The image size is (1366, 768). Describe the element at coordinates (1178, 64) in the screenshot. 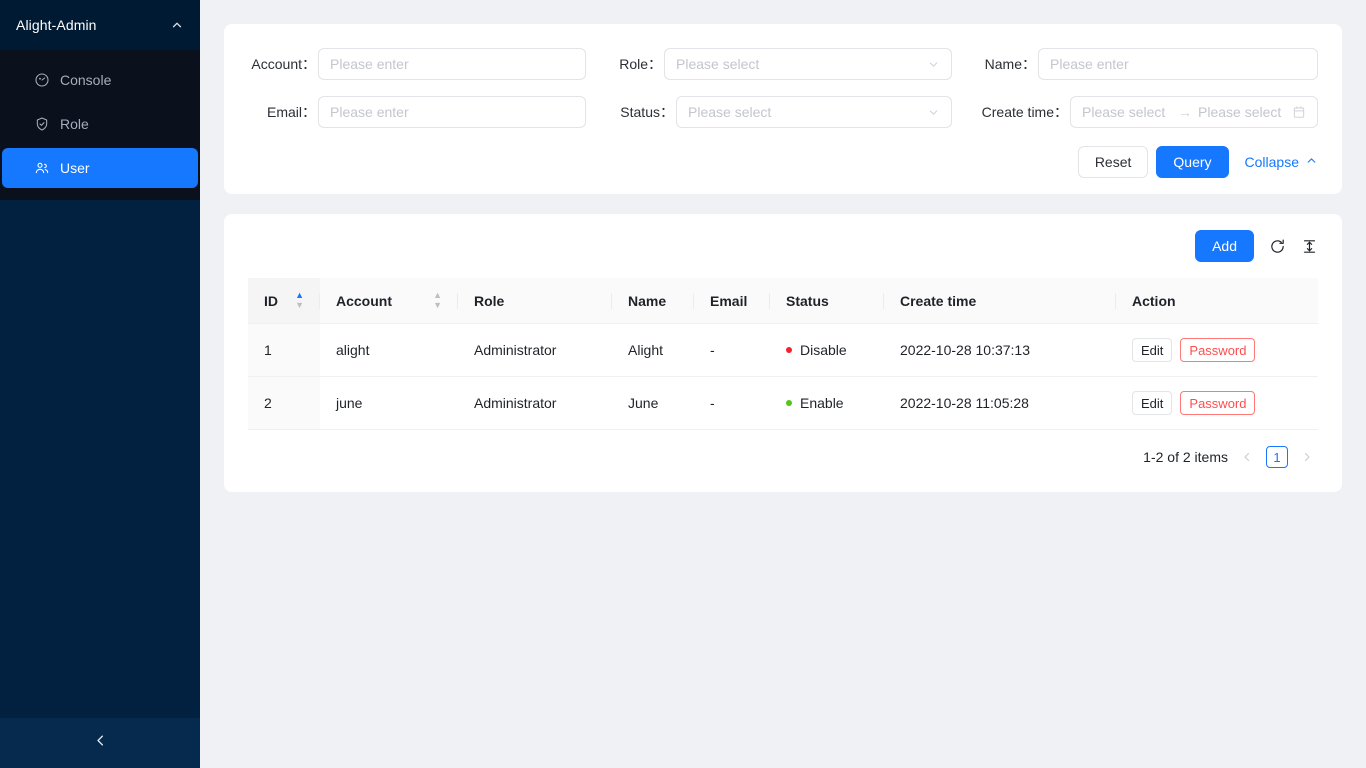

I see `name-input: Please enter` at that location.